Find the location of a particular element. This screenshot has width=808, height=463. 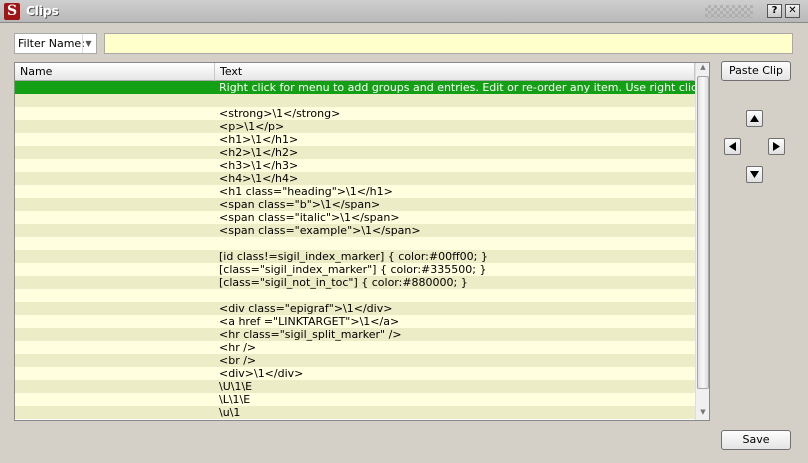

move-down-button is located at coordinates (754, 174).